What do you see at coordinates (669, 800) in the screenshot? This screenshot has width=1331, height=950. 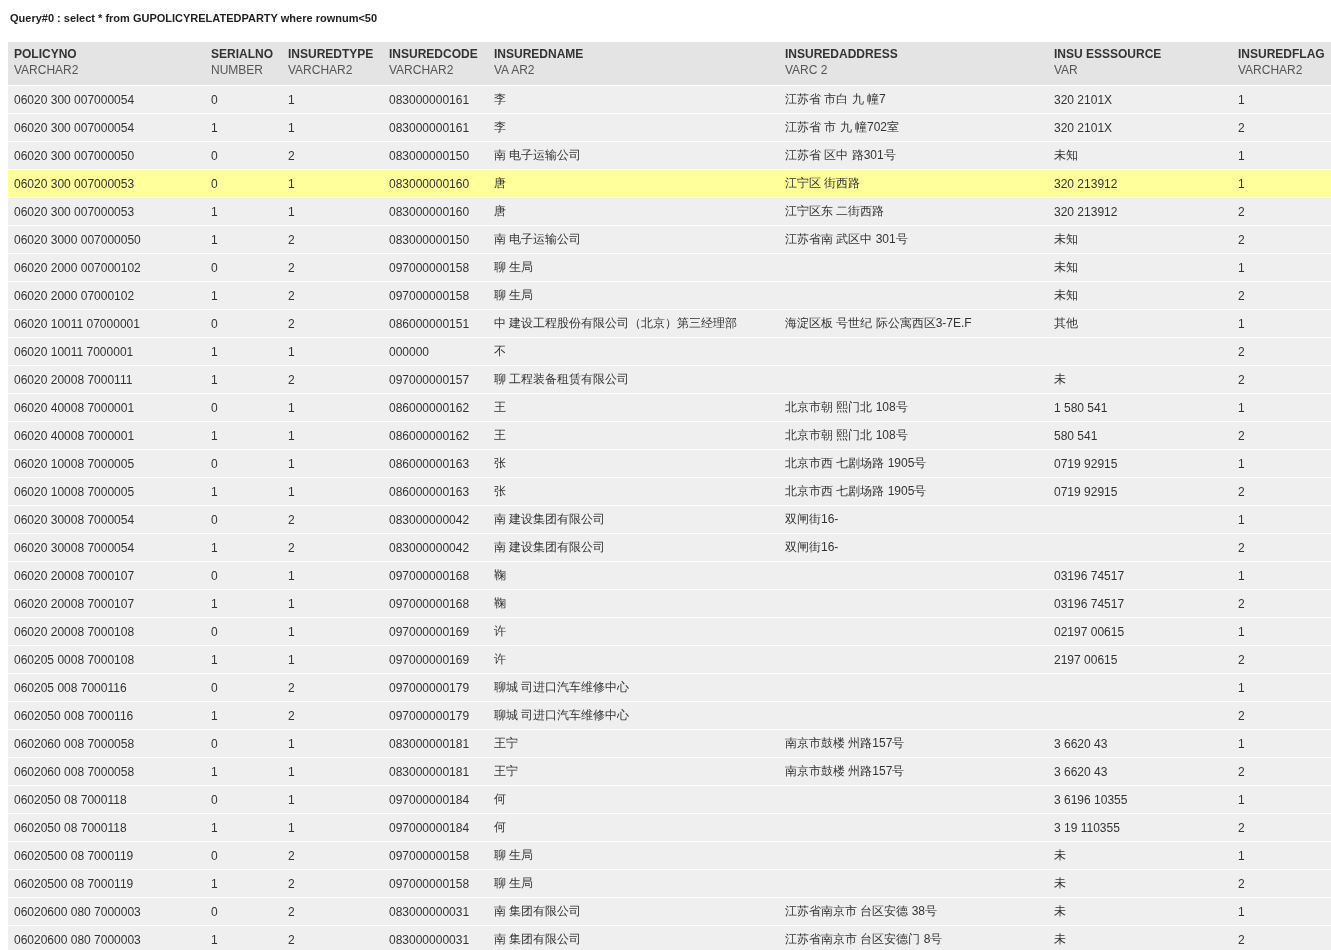 I see `table-row: 0602050 08 7000118 0 1 097000000184 何 3 6196 10355 1` at bounding box center [669, 800].